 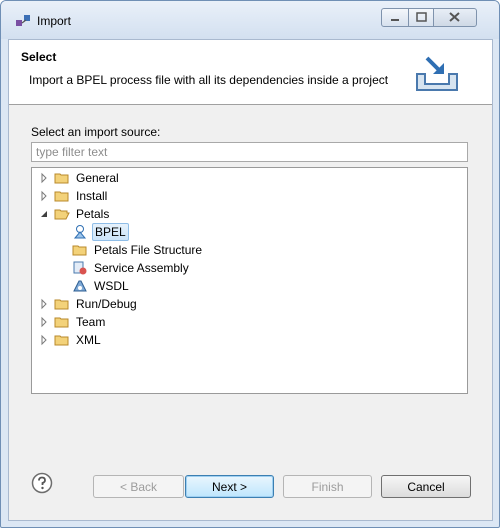 I want to click on close-icon, so click(x=454, y=17).